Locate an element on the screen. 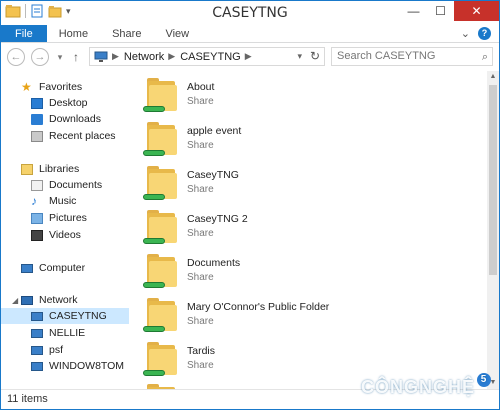 The image size is (500, 410). search-placeholder: Search CASEYTNG is located at coordinates (386, 56).